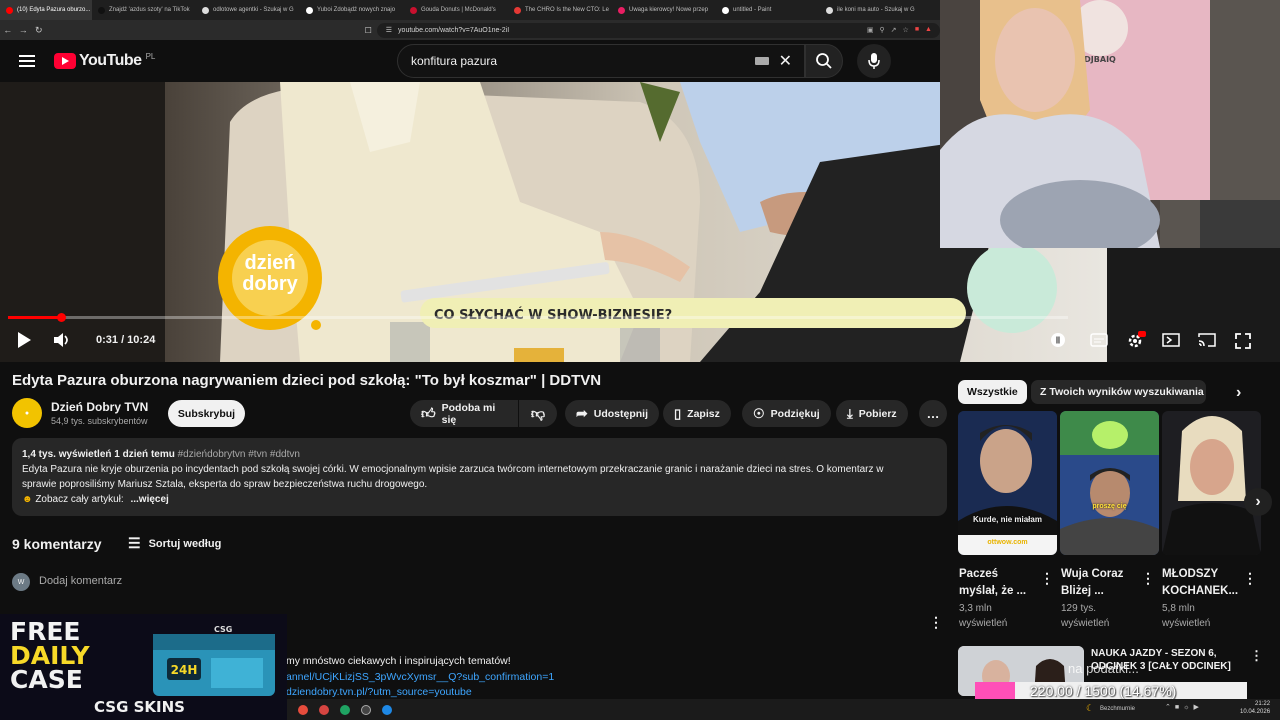 The width and height of the screenshot is (1280, 720). Describe the element at coordinates (27, 499) in the screenshot. I see `emoji-icon: ☻` at that location.